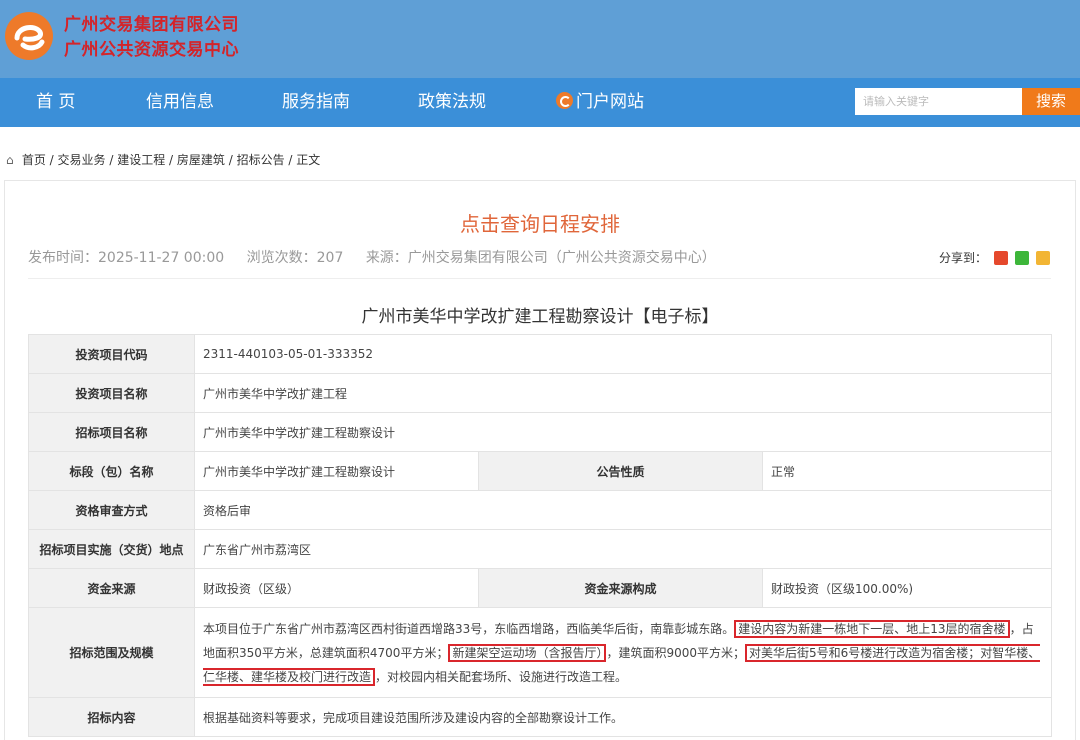  Describe the element at coordinates (151, 25) in the screenshot. I see `org-name-line1: 广州交易集团有限公司` at that location.